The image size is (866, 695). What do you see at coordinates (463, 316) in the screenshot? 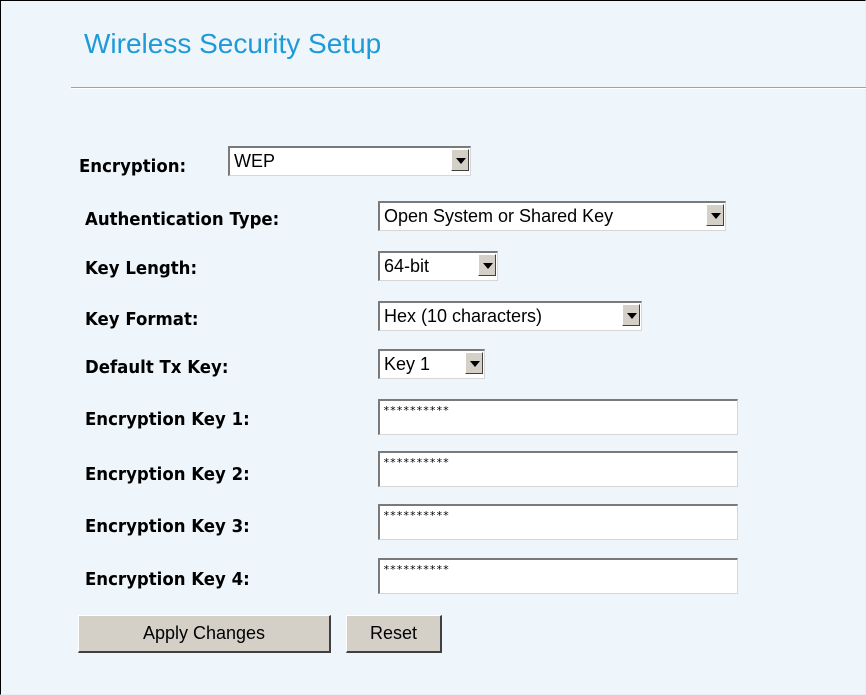
I see `key-format-select-value: Hex (10 characters)` at bounding box center [463, 316].